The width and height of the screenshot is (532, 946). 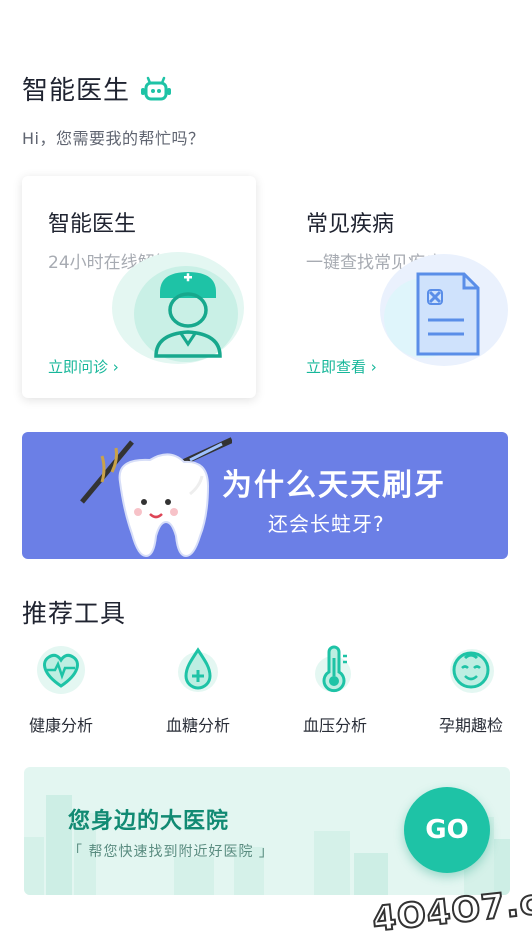 What do you see at coordinates (113, 109) in the screenshot?
I see `header: 智能医生 Hi，您需要我的帮忙吗？` at bounding box center [113, 109].